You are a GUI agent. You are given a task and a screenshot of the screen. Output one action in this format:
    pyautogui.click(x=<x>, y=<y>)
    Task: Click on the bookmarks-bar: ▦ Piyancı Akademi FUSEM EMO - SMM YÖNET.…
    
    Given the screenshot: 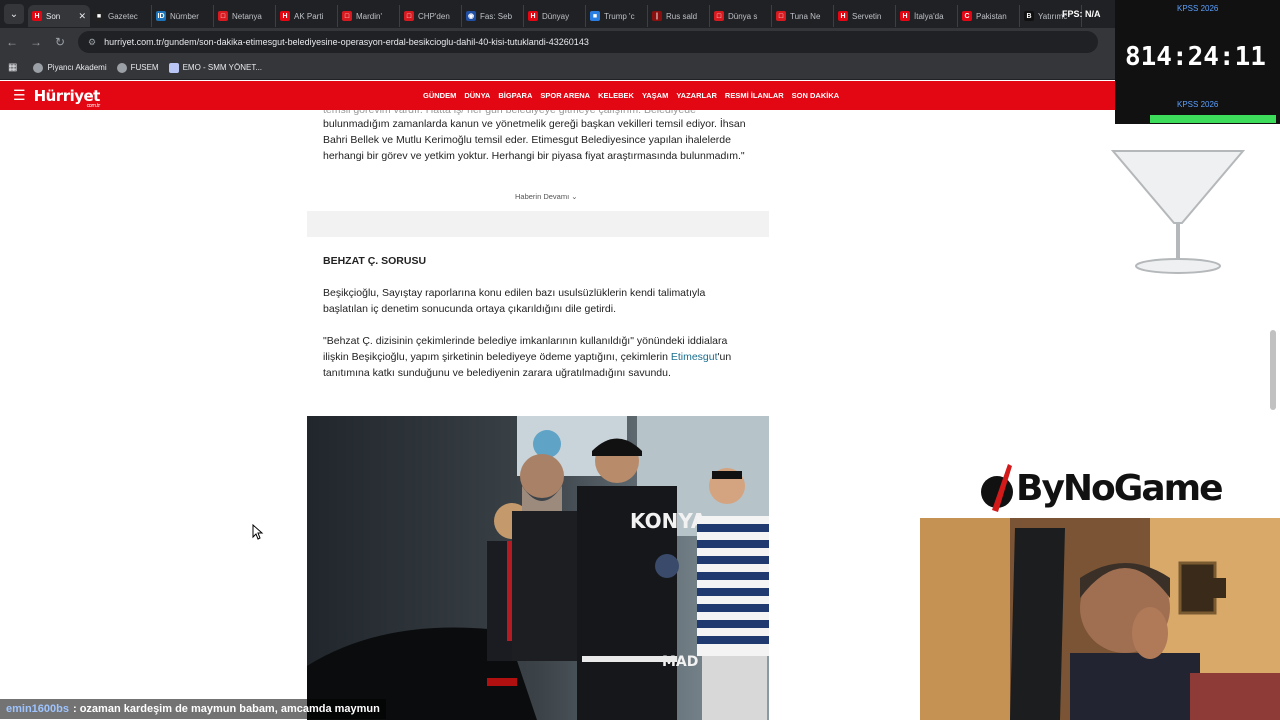 What is the action you would take?
    pyautogui.click(x=640, y=68)
    